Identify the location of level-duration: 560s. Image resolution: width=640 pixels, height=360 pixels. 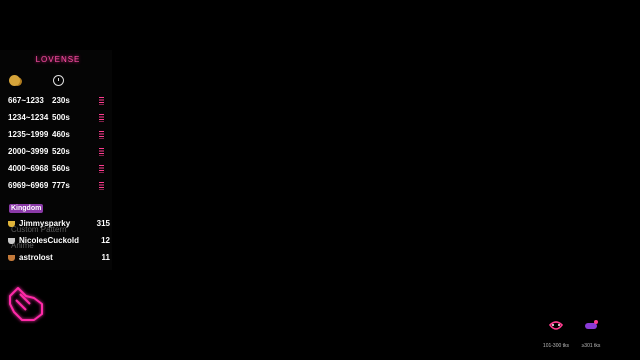
(61, 168).